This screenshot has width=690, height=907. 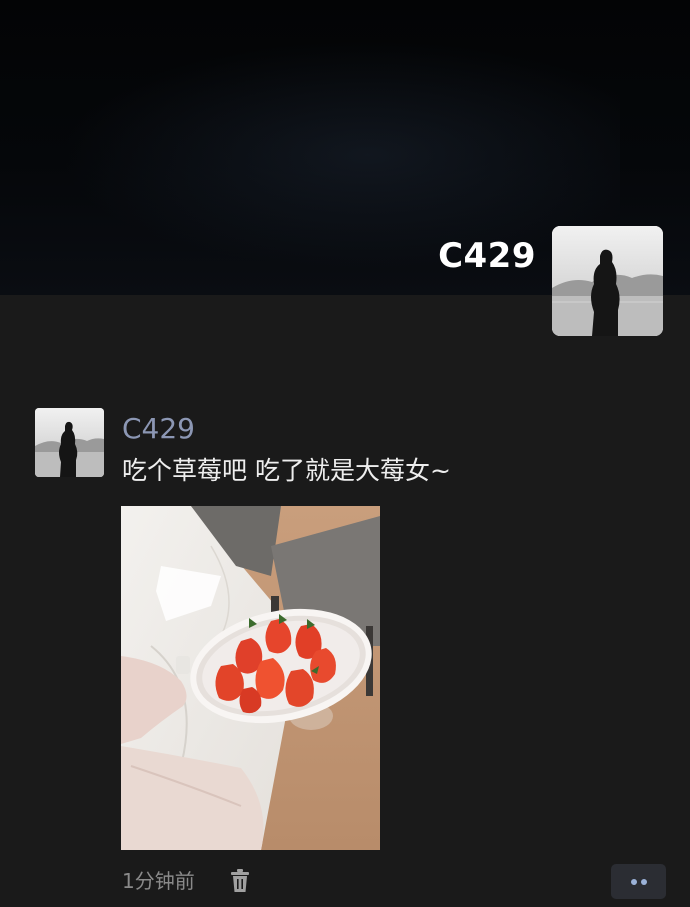 I want to click on cover-username: C429, so click(x=268, y=256).